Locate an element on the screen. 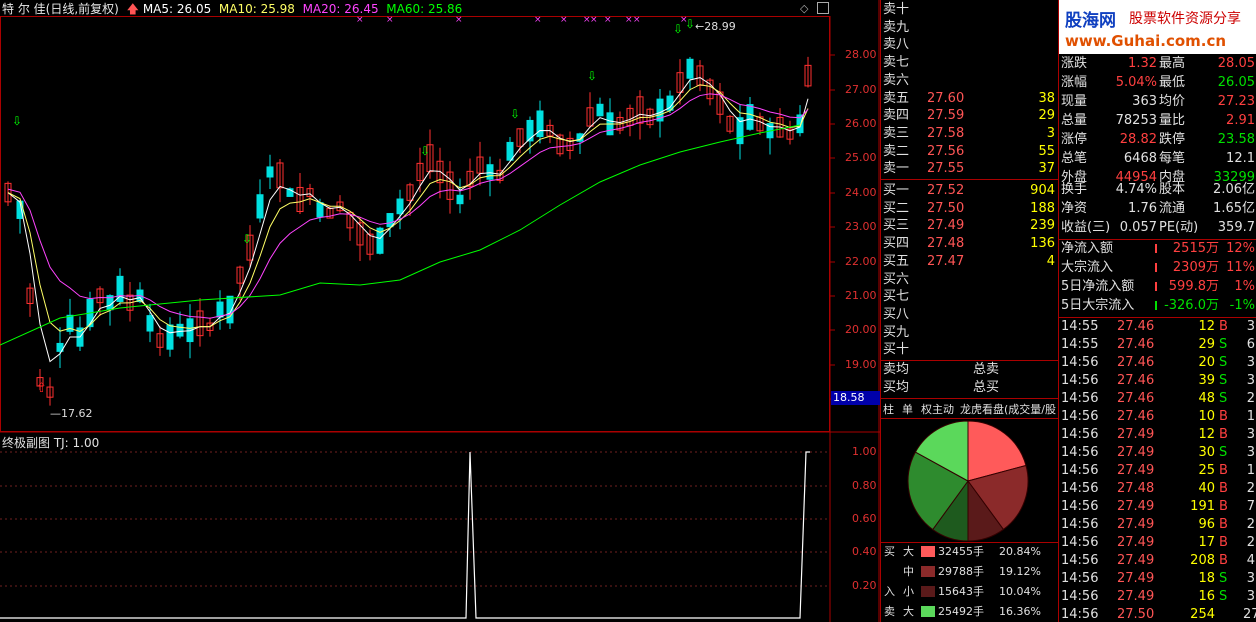  panel-tab: 龙虎看盘(成交量/股 is located at coordinates (1012, 409).